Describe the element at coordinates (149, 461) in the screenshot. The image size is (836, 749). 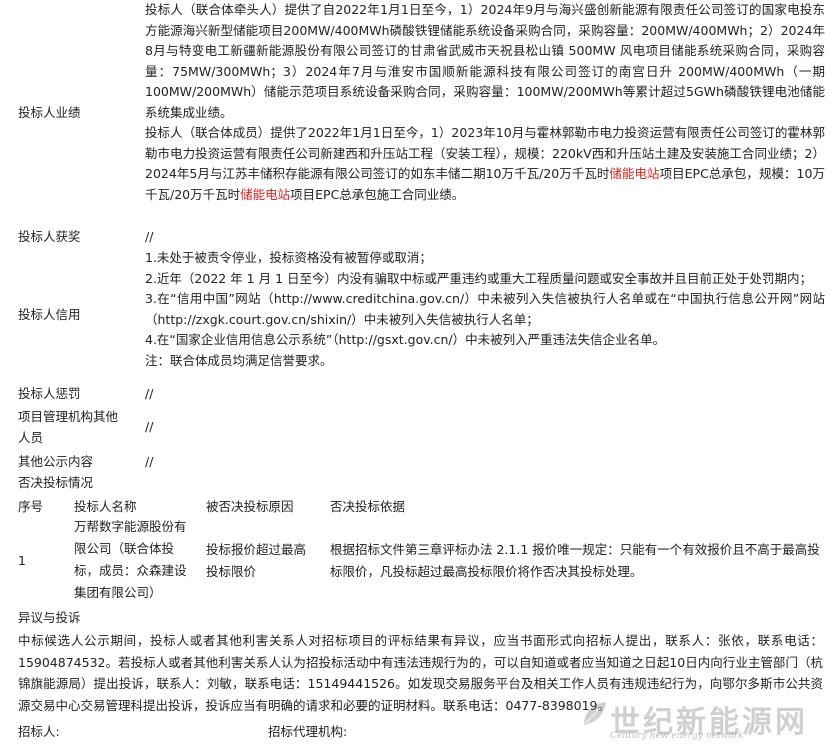
I see `other-public-value: //` at that location.